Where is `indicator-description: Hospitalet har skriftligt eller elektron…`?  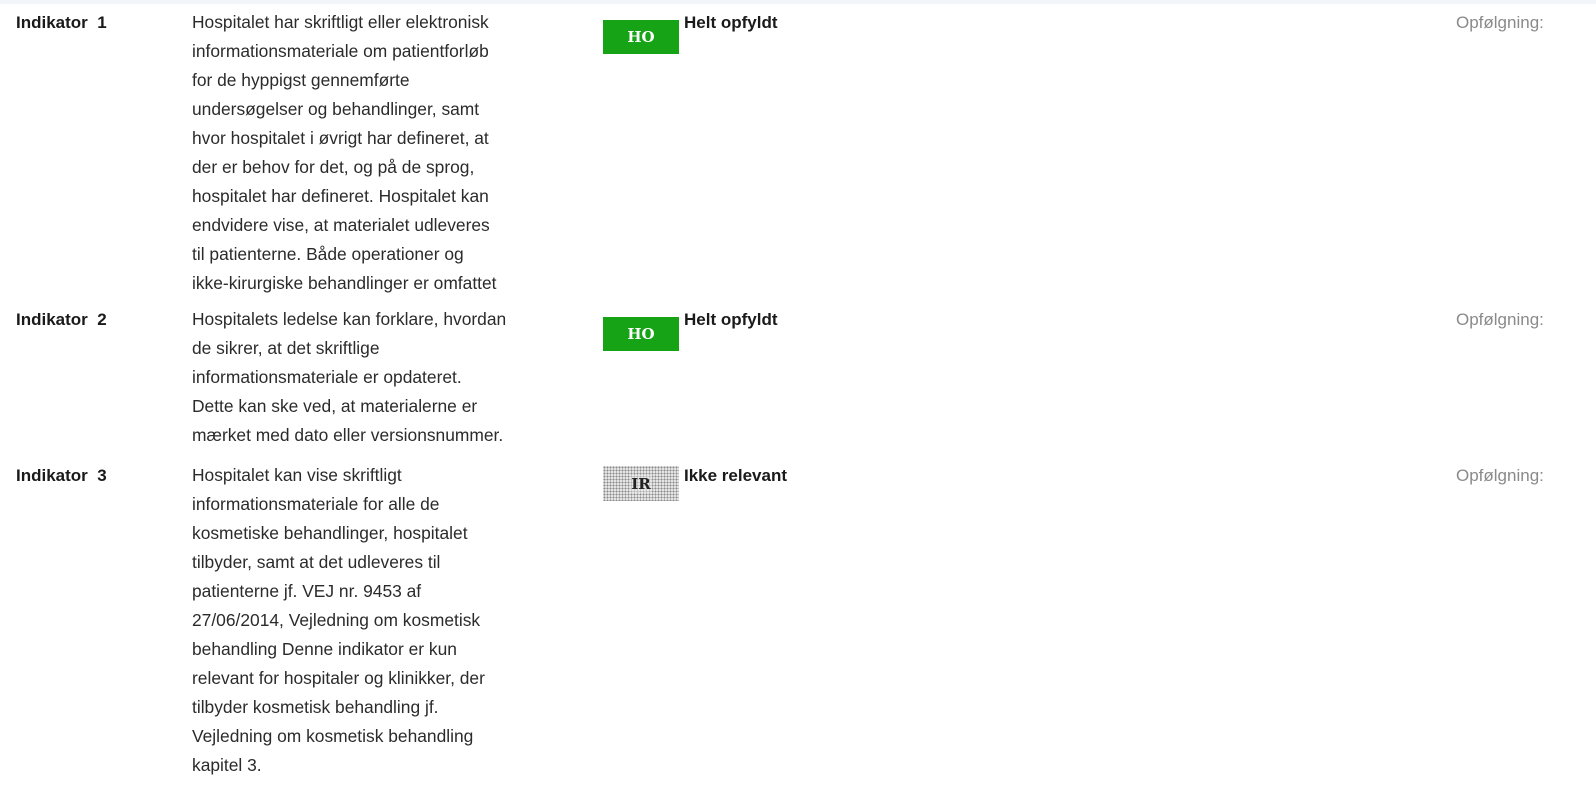
indicator-description: Hospitalet har skriftligt eller elektron… is located at coordinates (344, 152).